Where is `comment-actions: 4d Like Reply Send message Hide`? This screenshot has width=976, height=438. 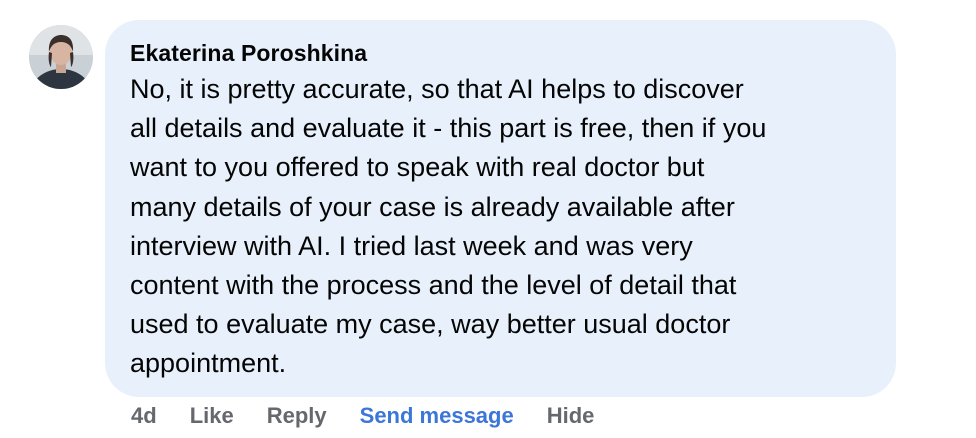 comment-actions: 4d Like Reply Send message Hide is located at coordinates (362, 416).